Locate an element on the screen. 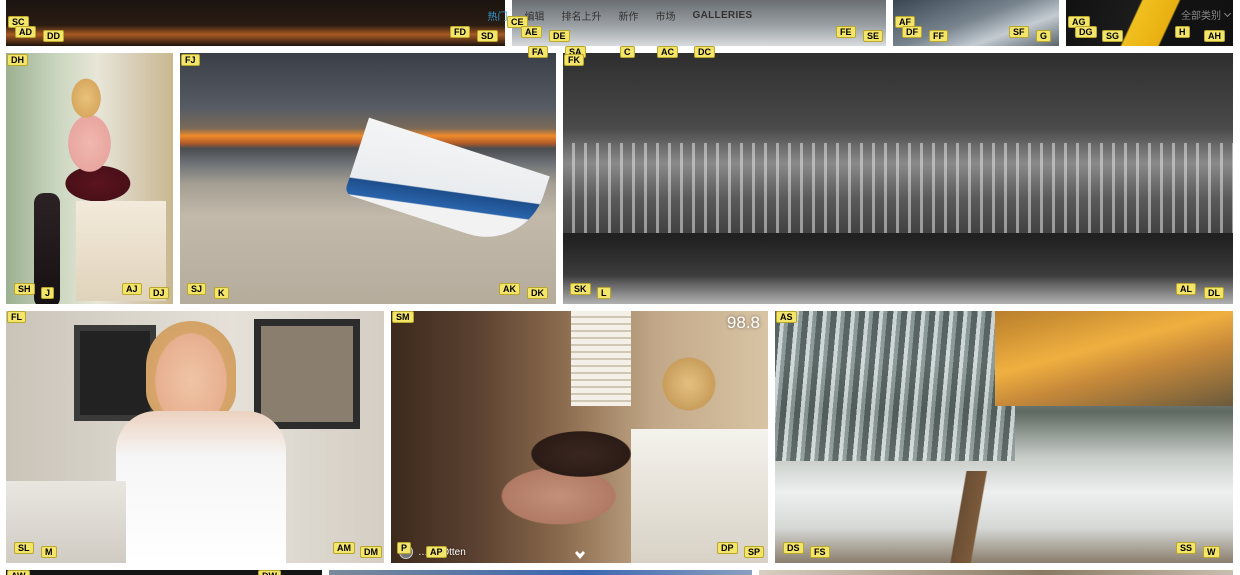  tab-market: 市场 is located at coordinates (666, 15).